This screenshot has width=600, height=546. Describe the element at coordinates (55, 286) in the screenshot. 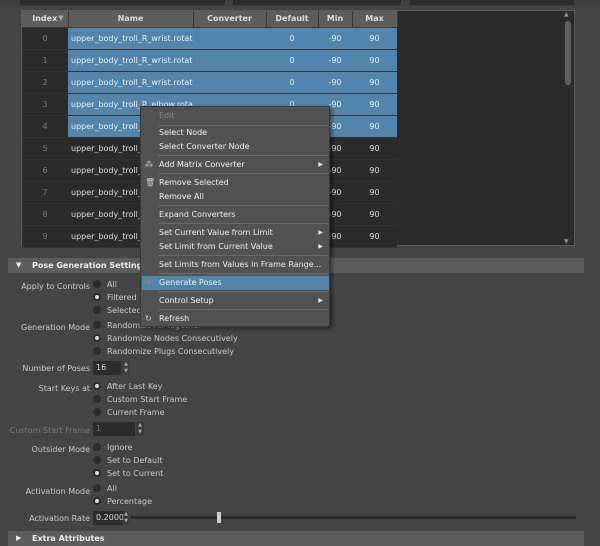

I see `apply-to-controls-label: Apply to Controls` at that location.